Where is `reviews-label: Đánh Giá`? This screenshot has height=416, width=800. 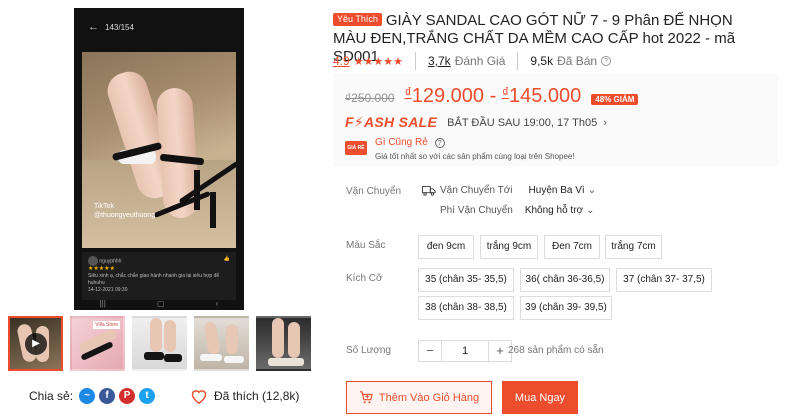 reviews-label: Đánh Giá is located at coordinates (480, 61).